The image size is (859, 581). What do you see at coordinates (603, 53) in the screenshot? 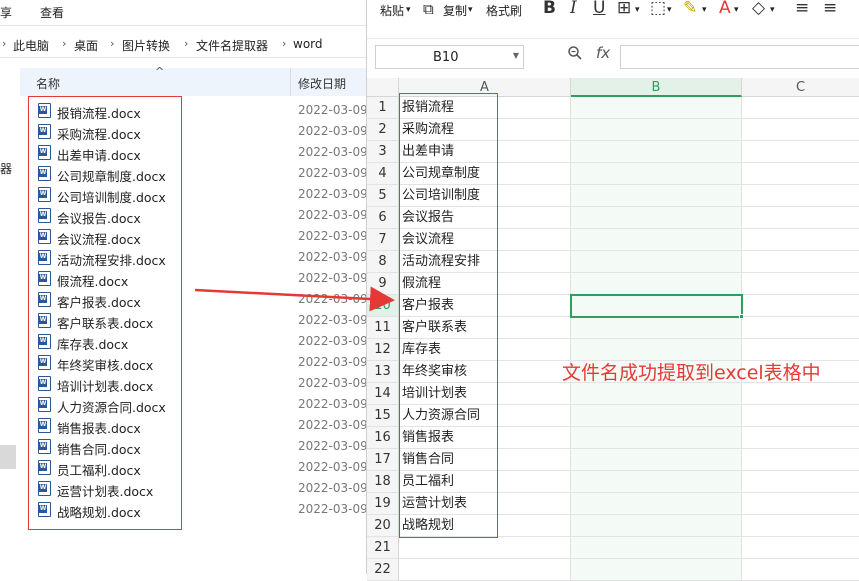
I see `fx-icon: fx` at bounding box center [603, 53].